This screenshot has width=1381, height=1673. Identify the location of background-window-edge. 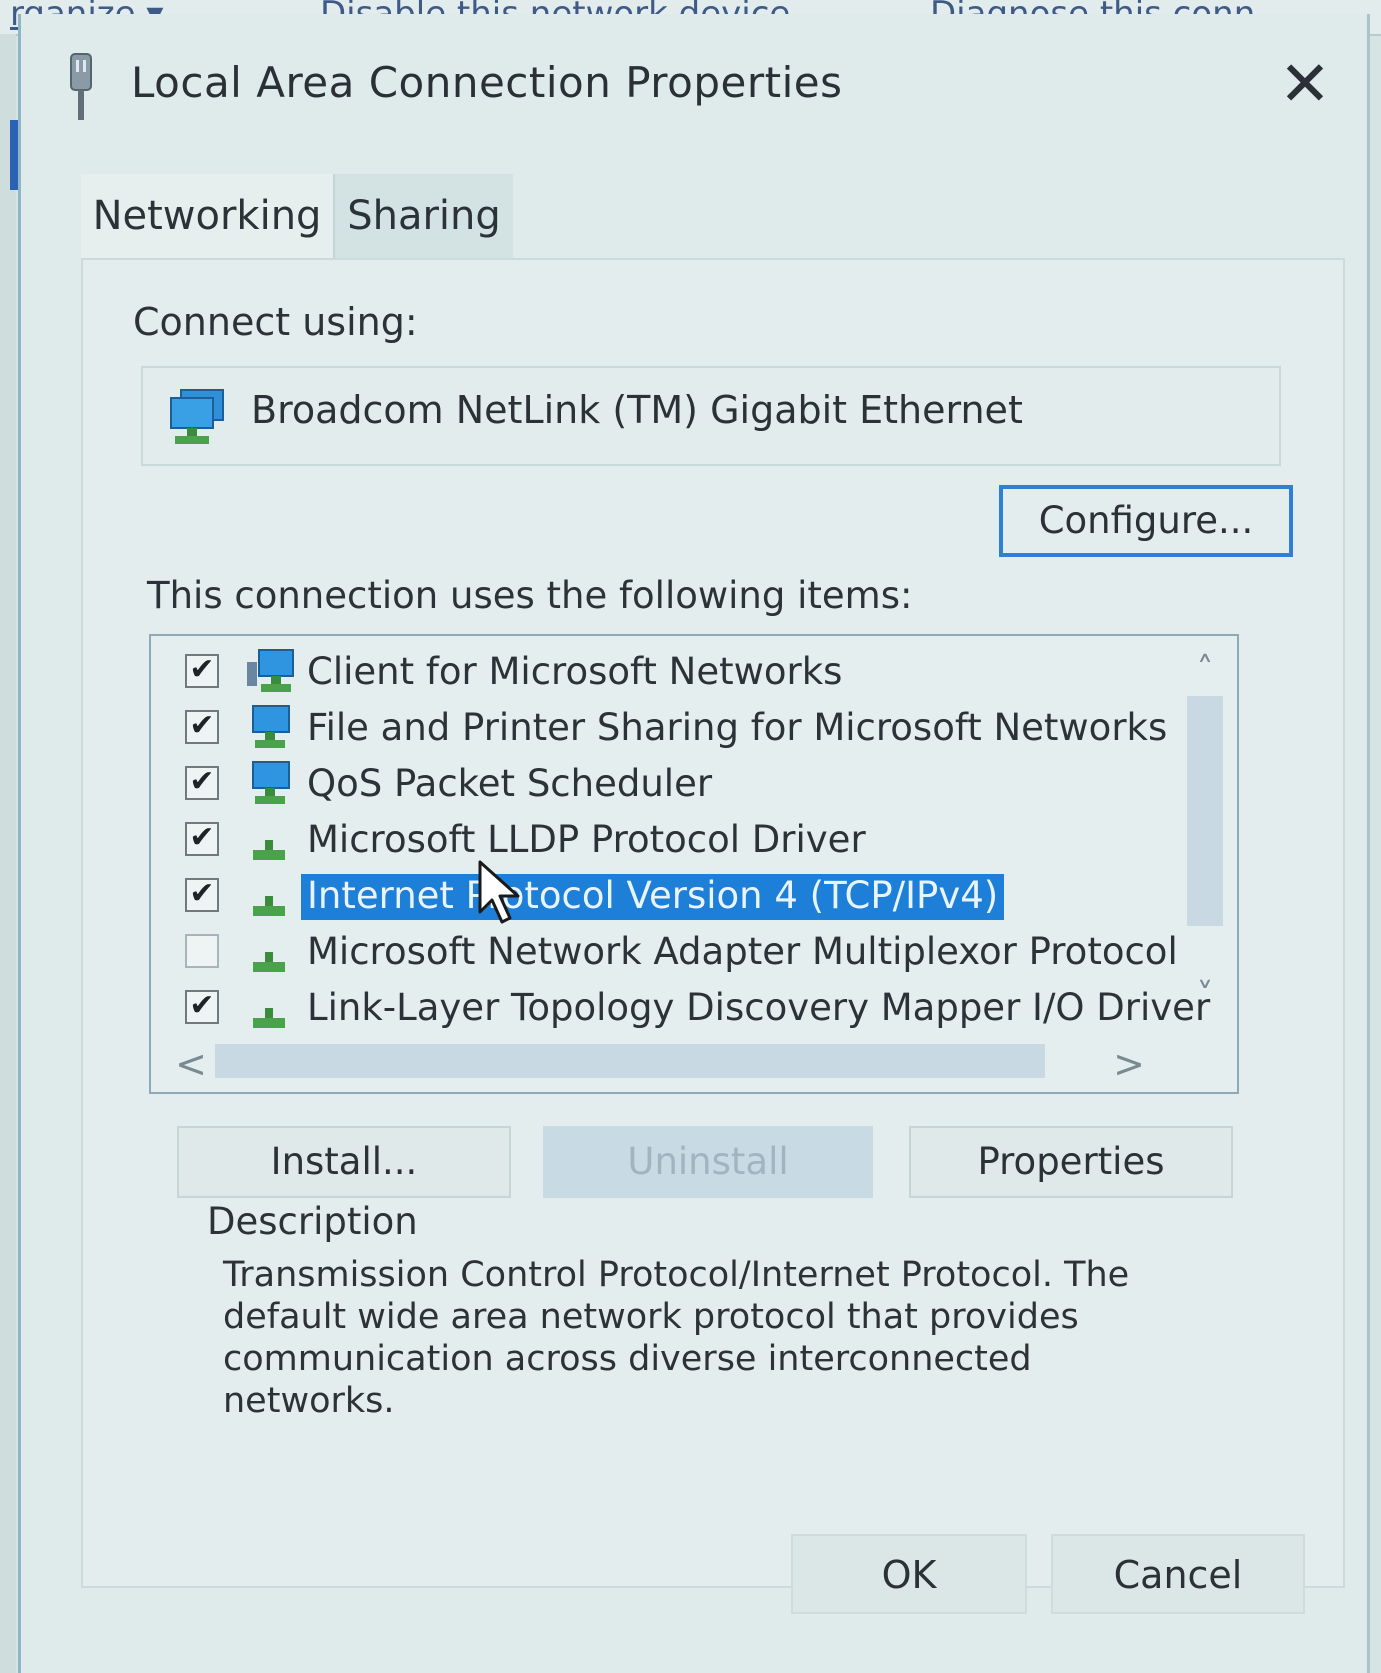
(8, 853).